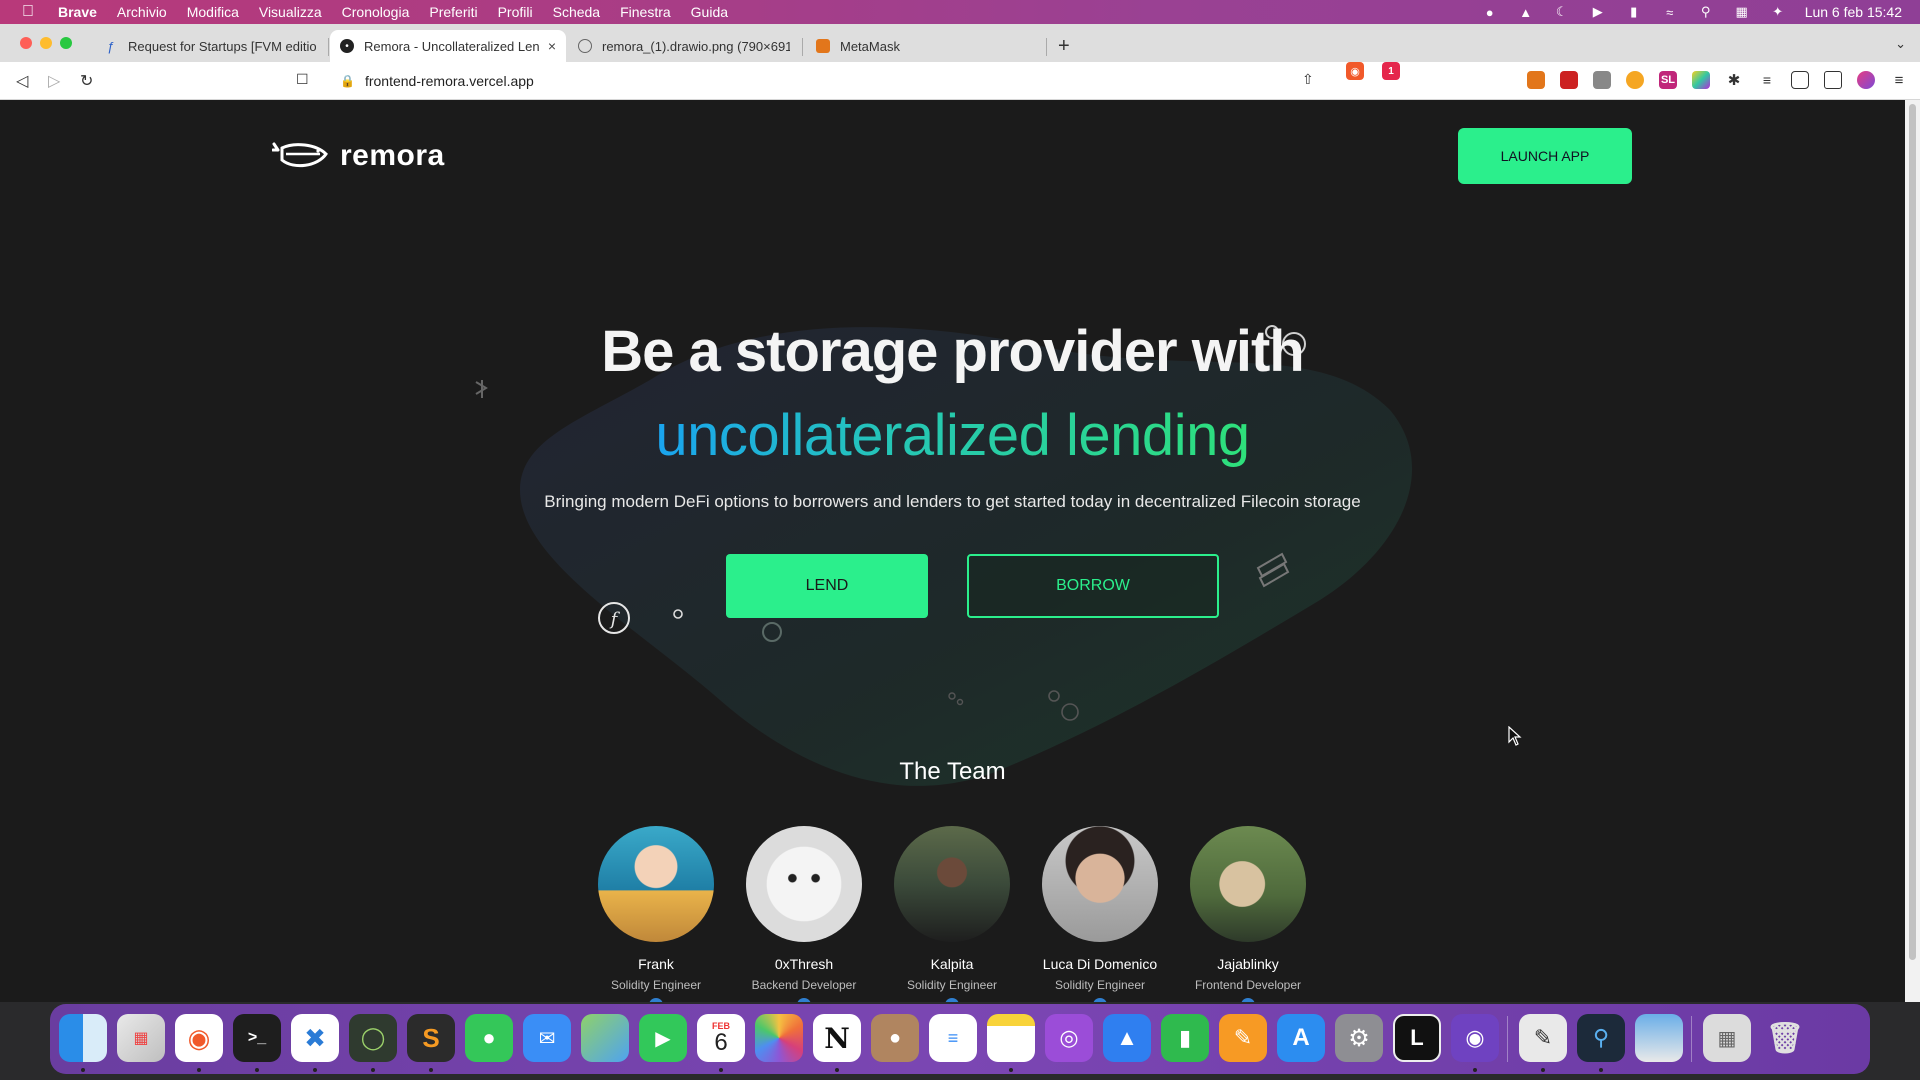 Image resolution: width=1920 pixels, height=1080 pixels. What do you see at coordinates (547, 1038) in the screenshot?
I see `mail-icon: ✉` at bounding box center [547, 1038].